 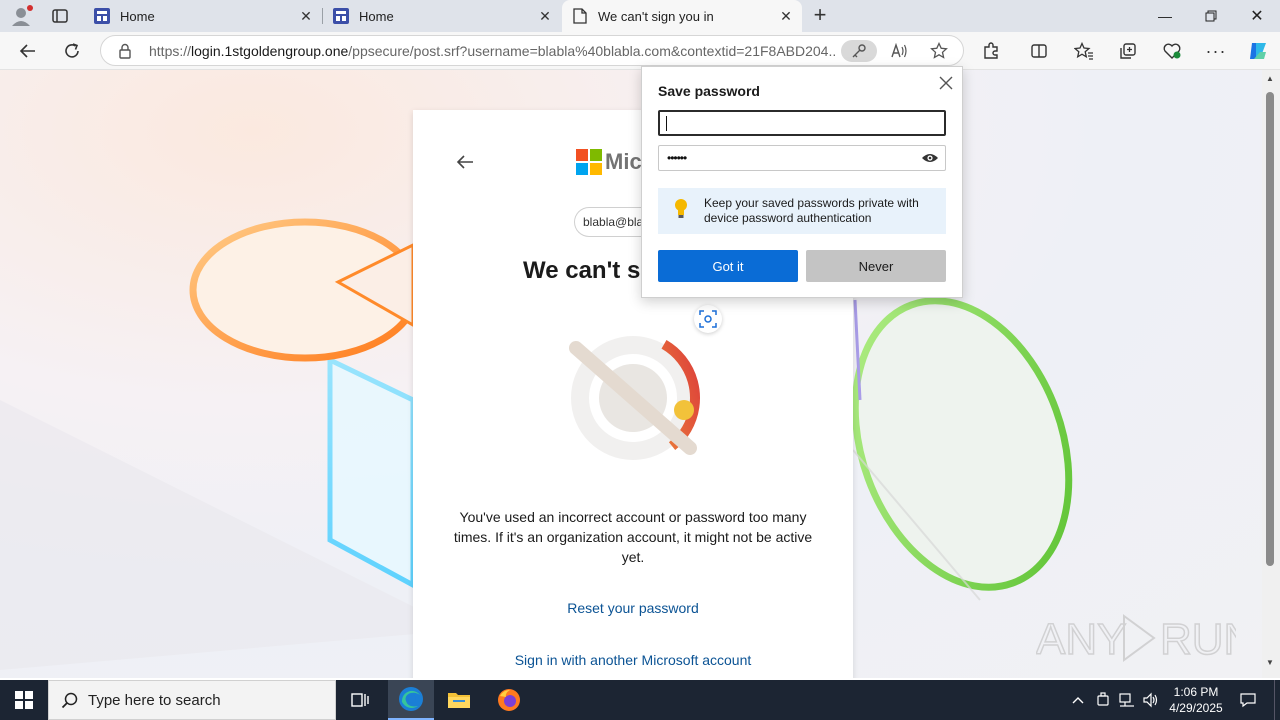 What do you see at coordinates (930, 158) in the screenshot?
I see `show-password-button` at bounding box center [930, 158].